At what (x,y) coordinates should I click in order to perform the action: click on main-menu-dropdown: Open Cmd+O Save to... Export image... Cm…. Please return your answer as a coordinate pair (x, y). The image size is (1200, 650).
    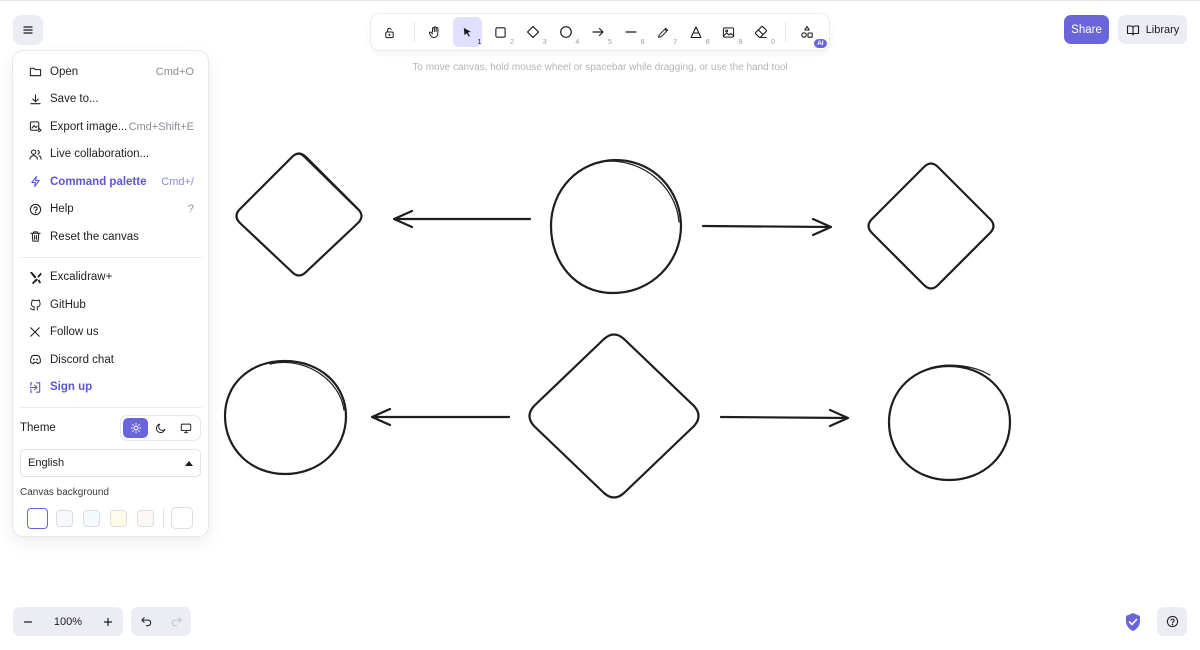
    Looking at the image, I should click on (110, 293).